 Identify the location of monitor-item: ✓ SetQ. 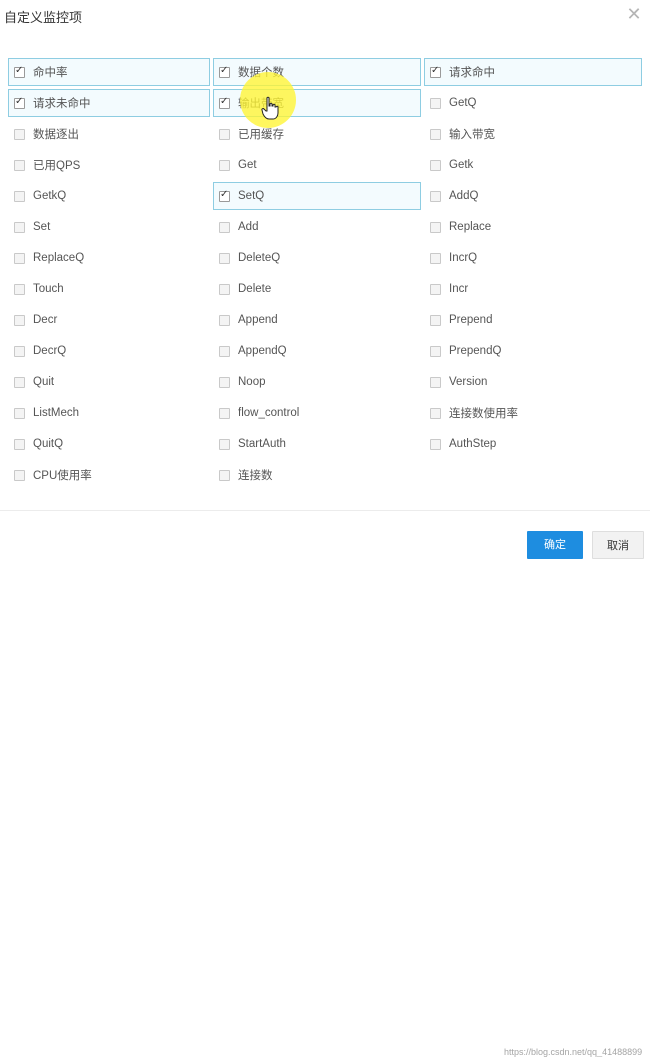
(317, 196).